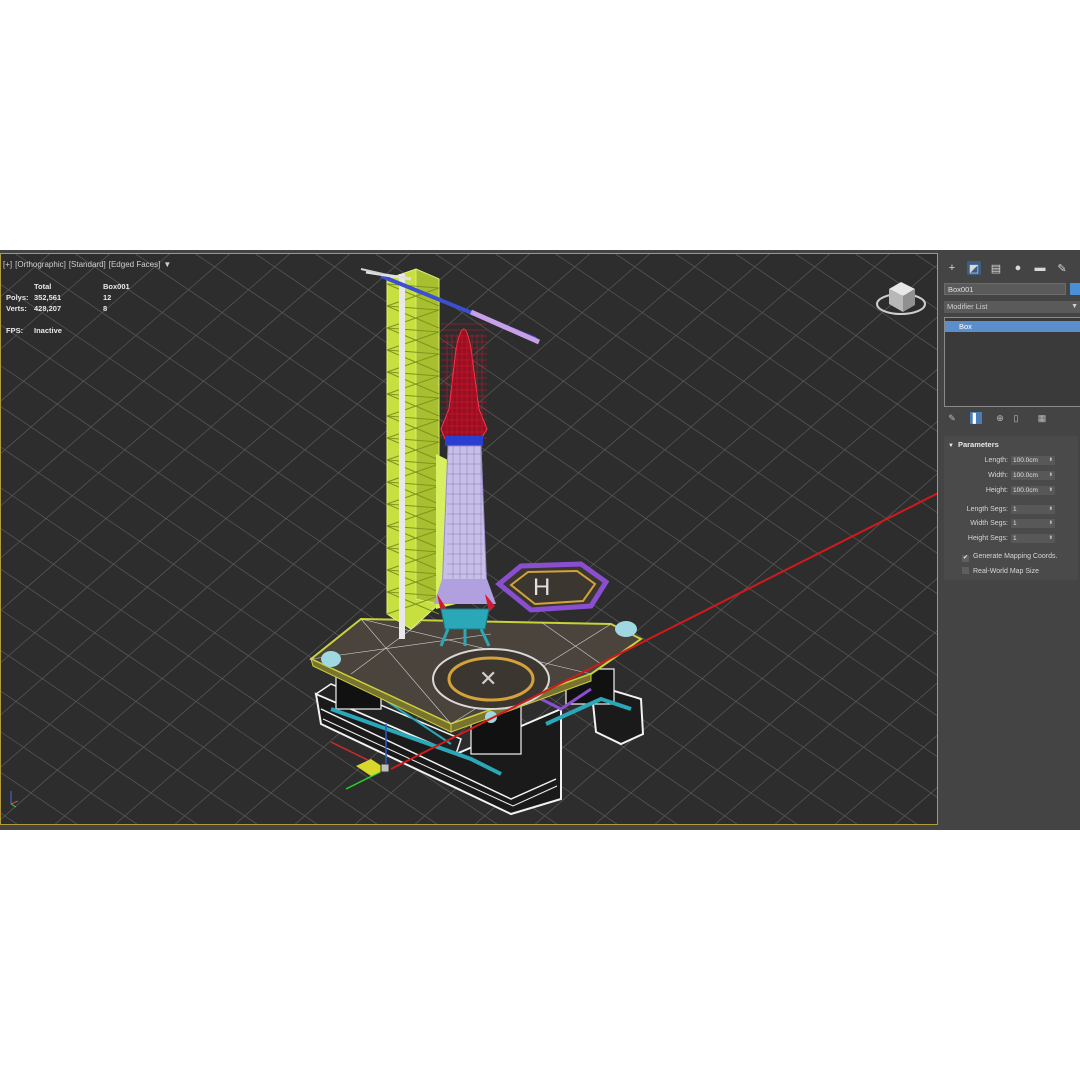 This screenshot has height=1080, width=1080. What do you see at coordinates (978, 444) in the screenshot?
I see `rollout-title: Parameters` at bounding box center [978, 444].